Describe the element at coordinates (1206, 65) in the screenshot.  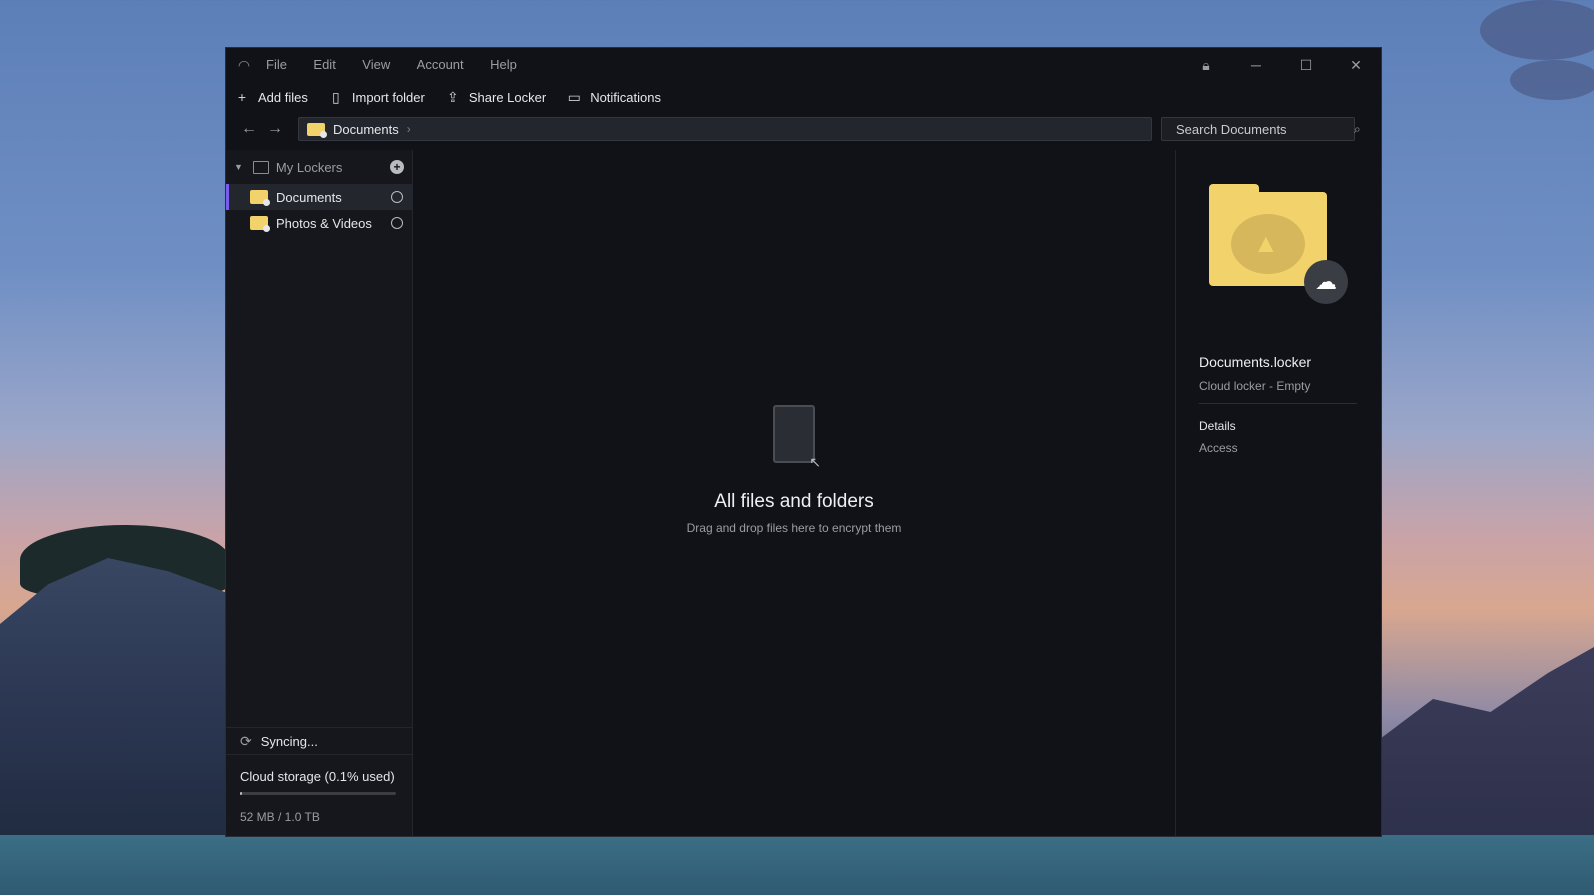
I see `lock-icon: 🔒︎` at that location.